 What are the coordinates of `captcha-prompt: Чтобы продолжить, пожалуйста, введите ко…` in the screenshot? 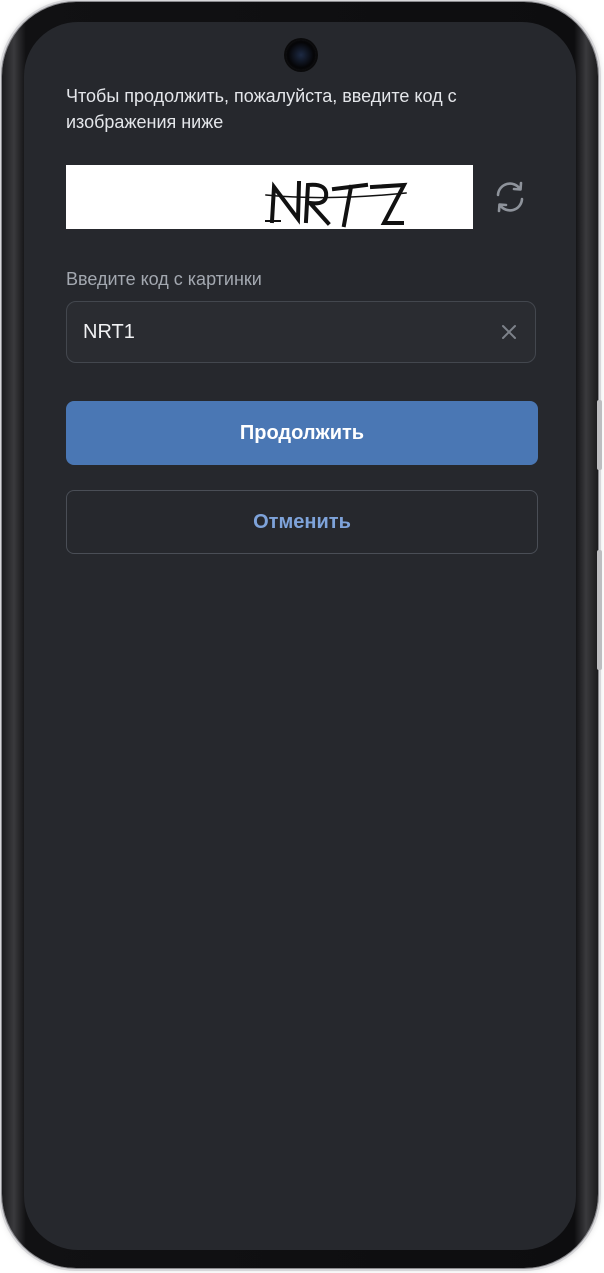 It's located at (261, 109).